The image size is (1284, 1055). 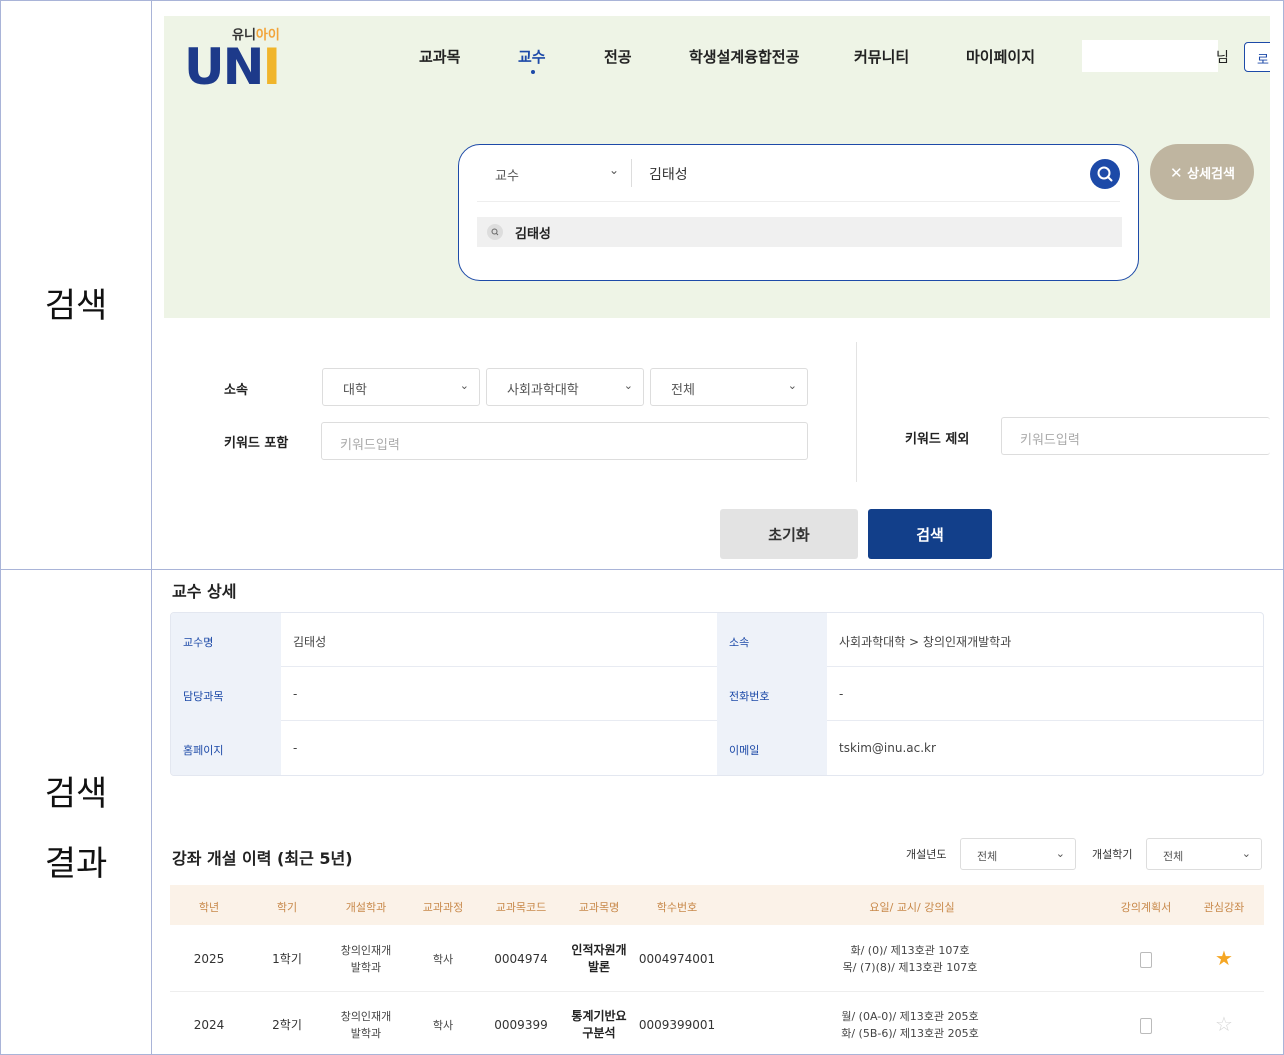 I want to click on reset-button: 초기화, so click(x=789, y=534).